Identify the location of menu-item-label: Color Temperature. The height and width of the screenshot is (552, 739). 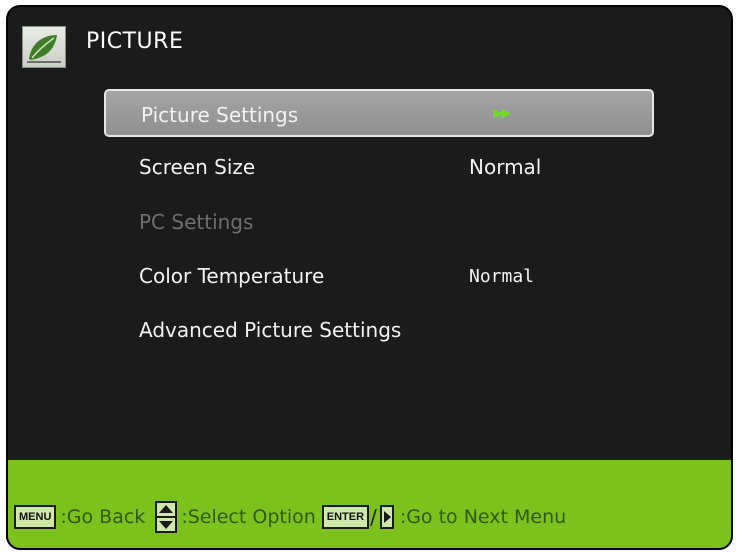
(232, 276).